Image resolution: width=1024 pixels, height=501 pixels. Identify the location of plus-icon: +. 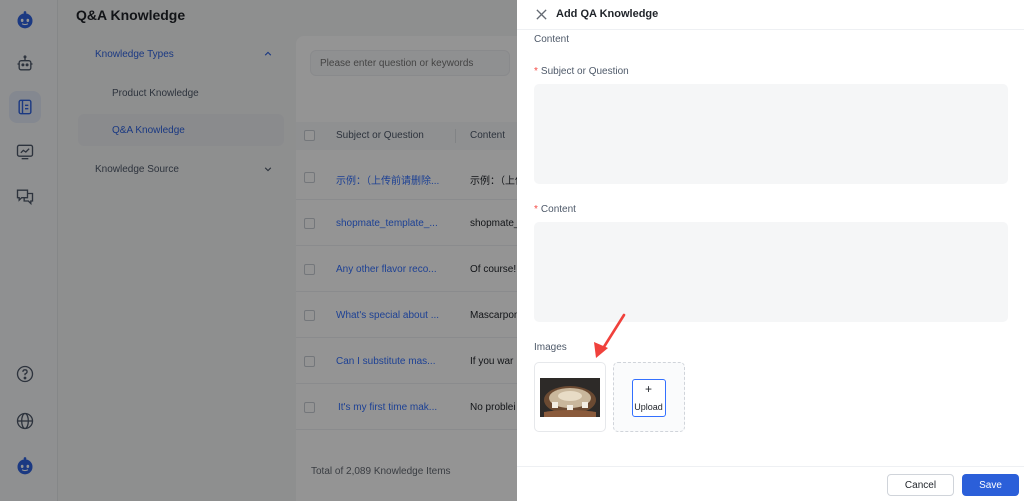
(648, 389).